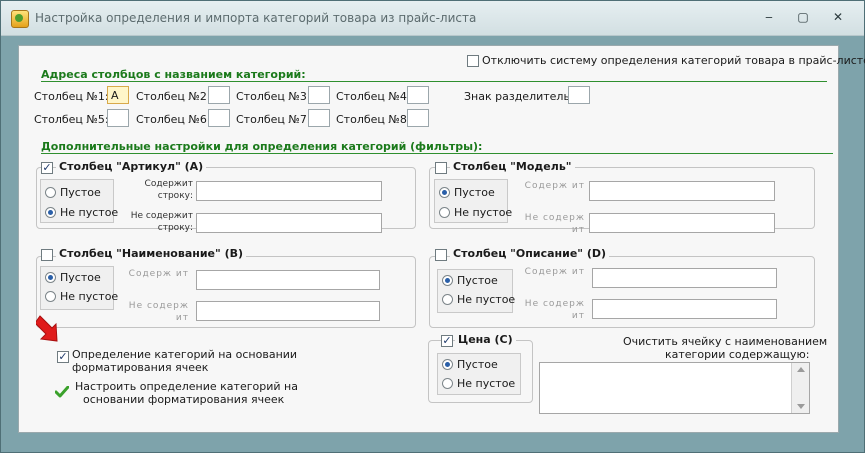 The height and width of the screenshot is (453, 865). What do you see at coordinates (80, 192) in the screenshot?
I see `article-empty-label: Пустое` at bounding box center [80, 192].